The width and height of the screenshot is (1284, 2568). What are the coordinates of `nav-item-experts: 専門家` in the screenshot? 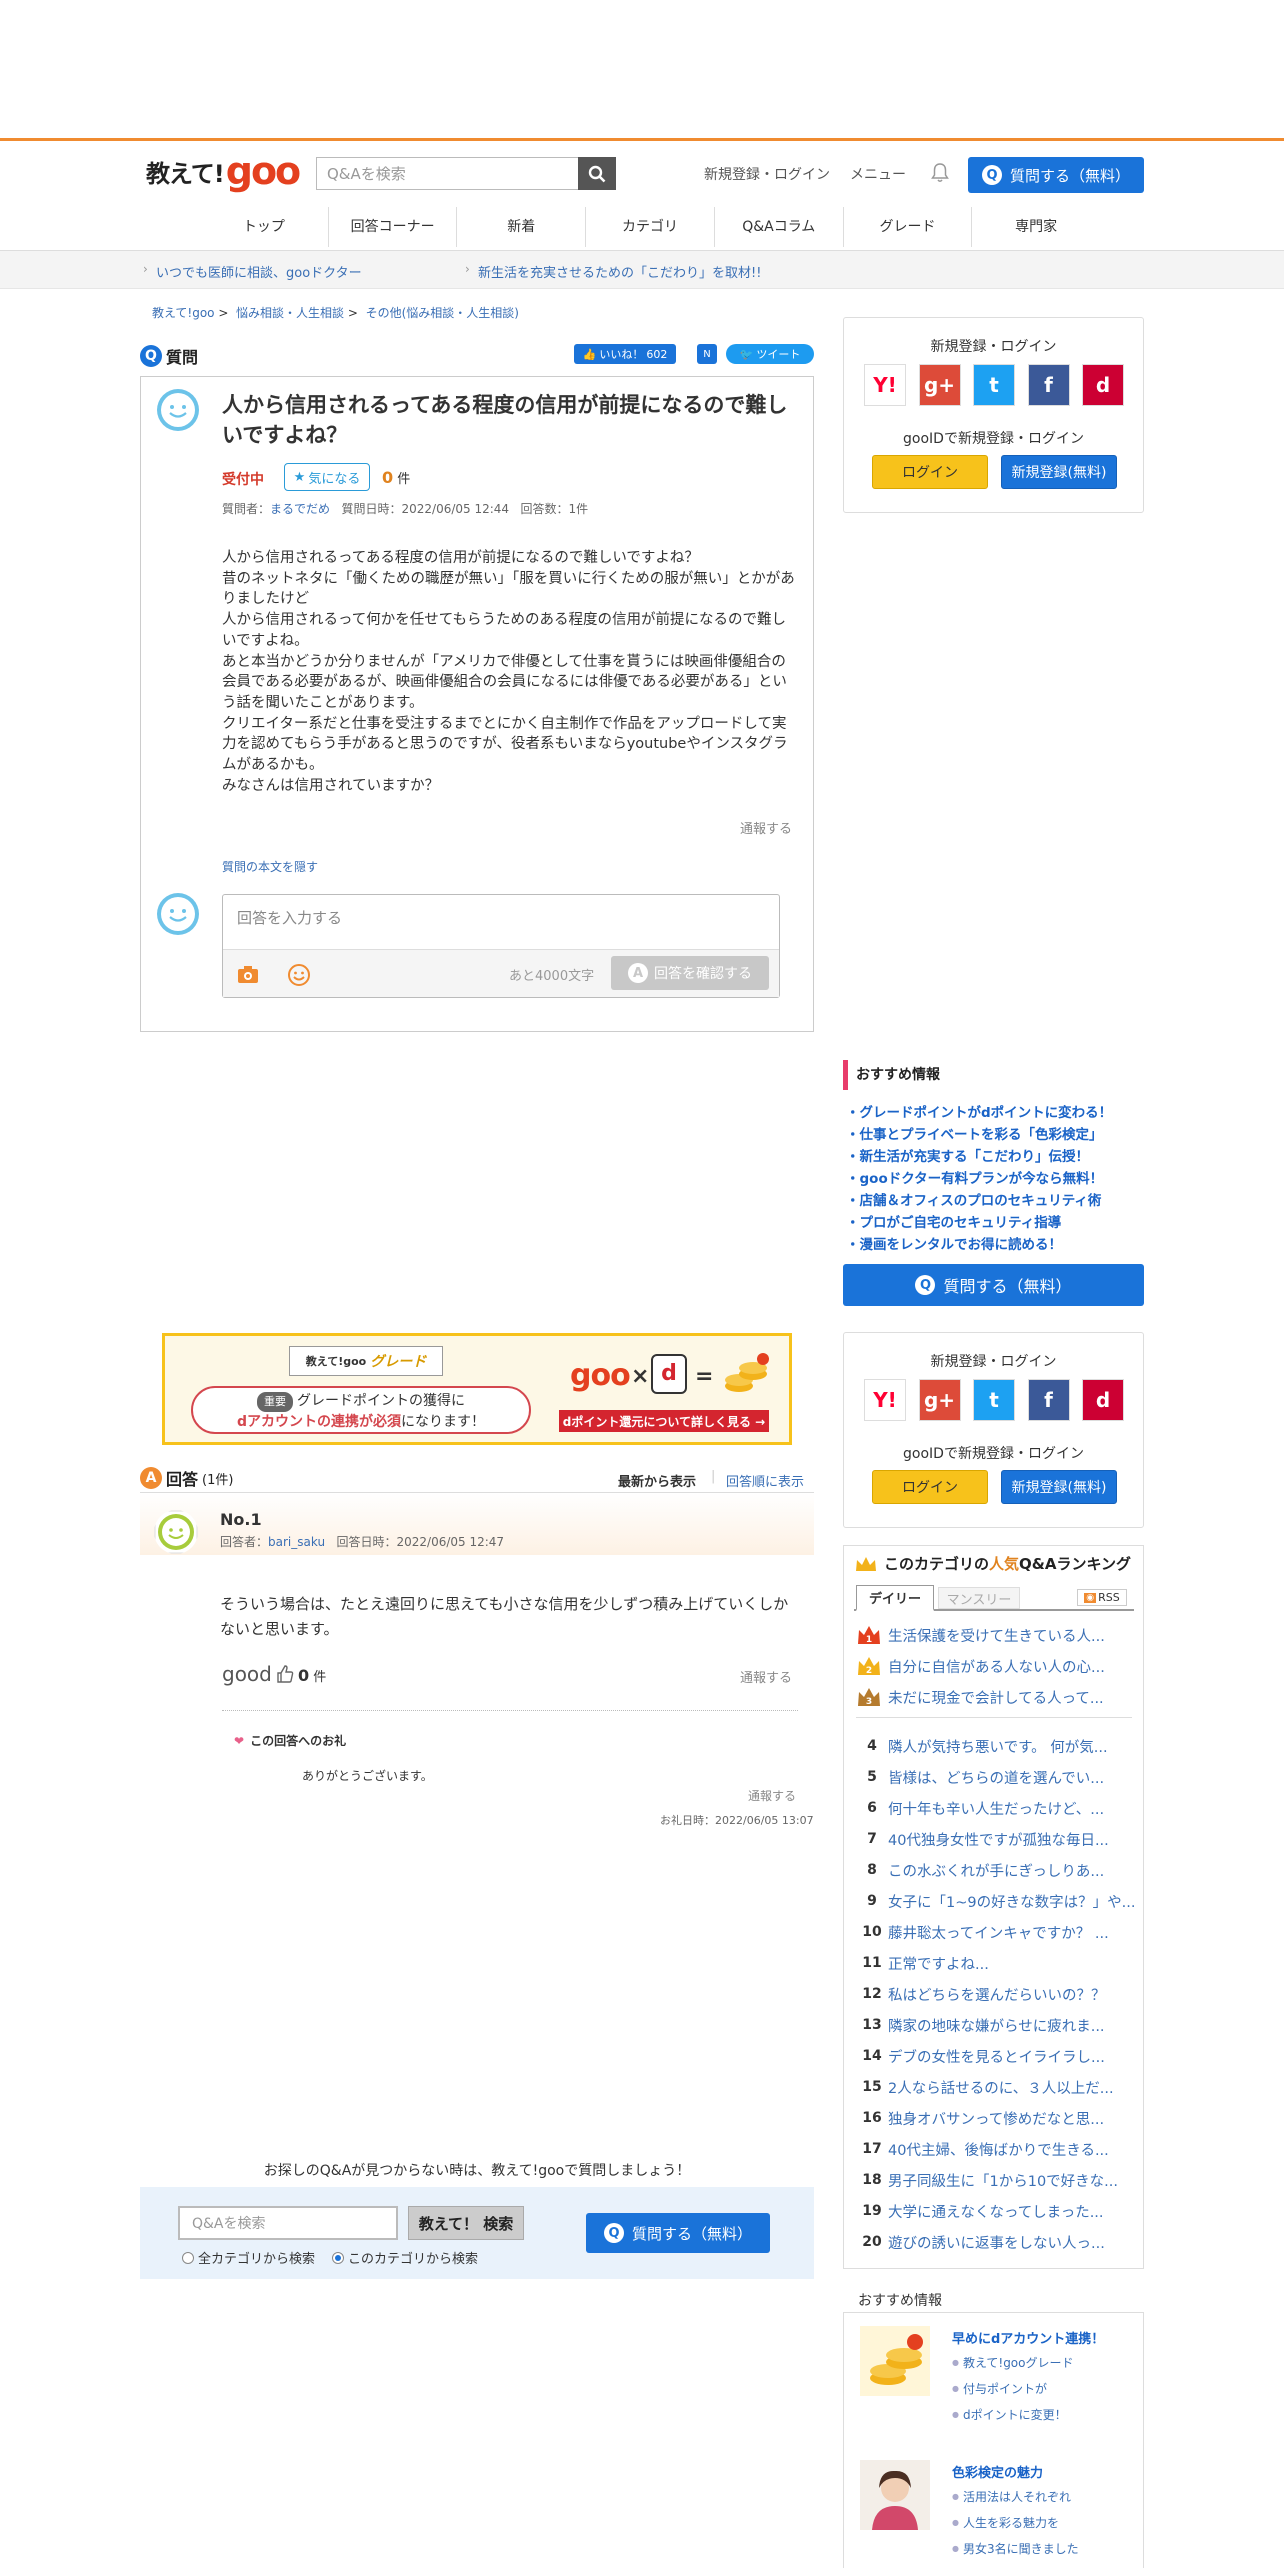 It's located at (1035, 227).